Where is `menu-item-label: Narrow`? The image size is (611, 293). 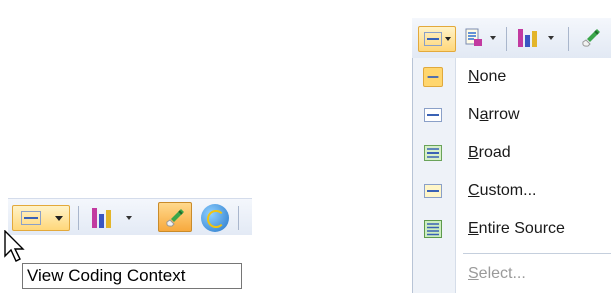
menu-item-label: Narrow is located at coordinates (494, 114).